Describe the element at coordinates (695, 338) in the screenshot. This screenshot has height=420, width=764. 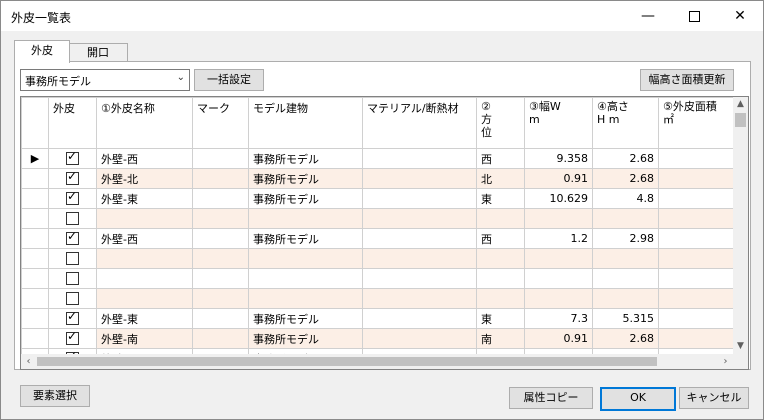
I see `cell-area: 2.43` at that location.